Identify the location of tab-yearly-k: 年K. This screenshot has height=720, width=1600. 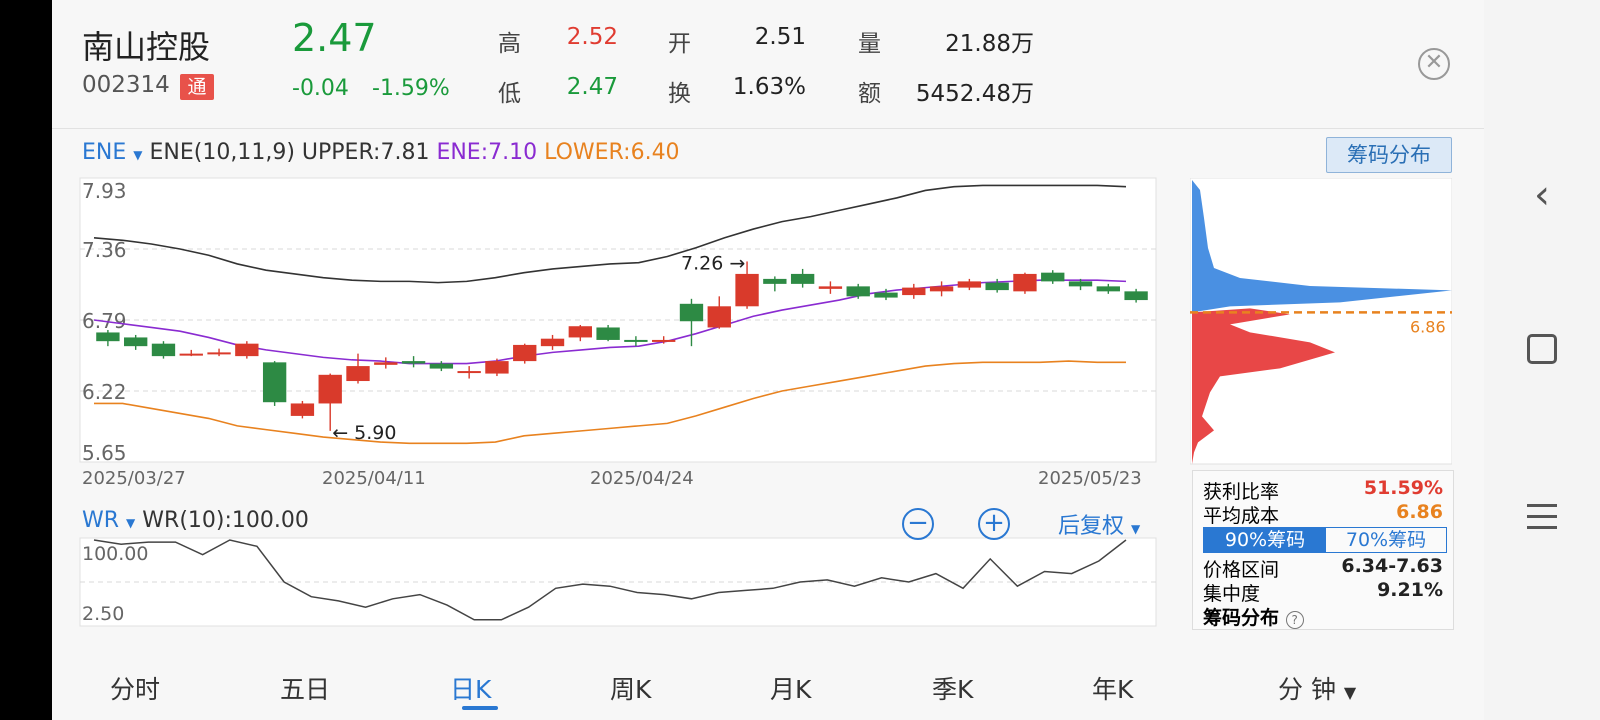
(1112, 688).